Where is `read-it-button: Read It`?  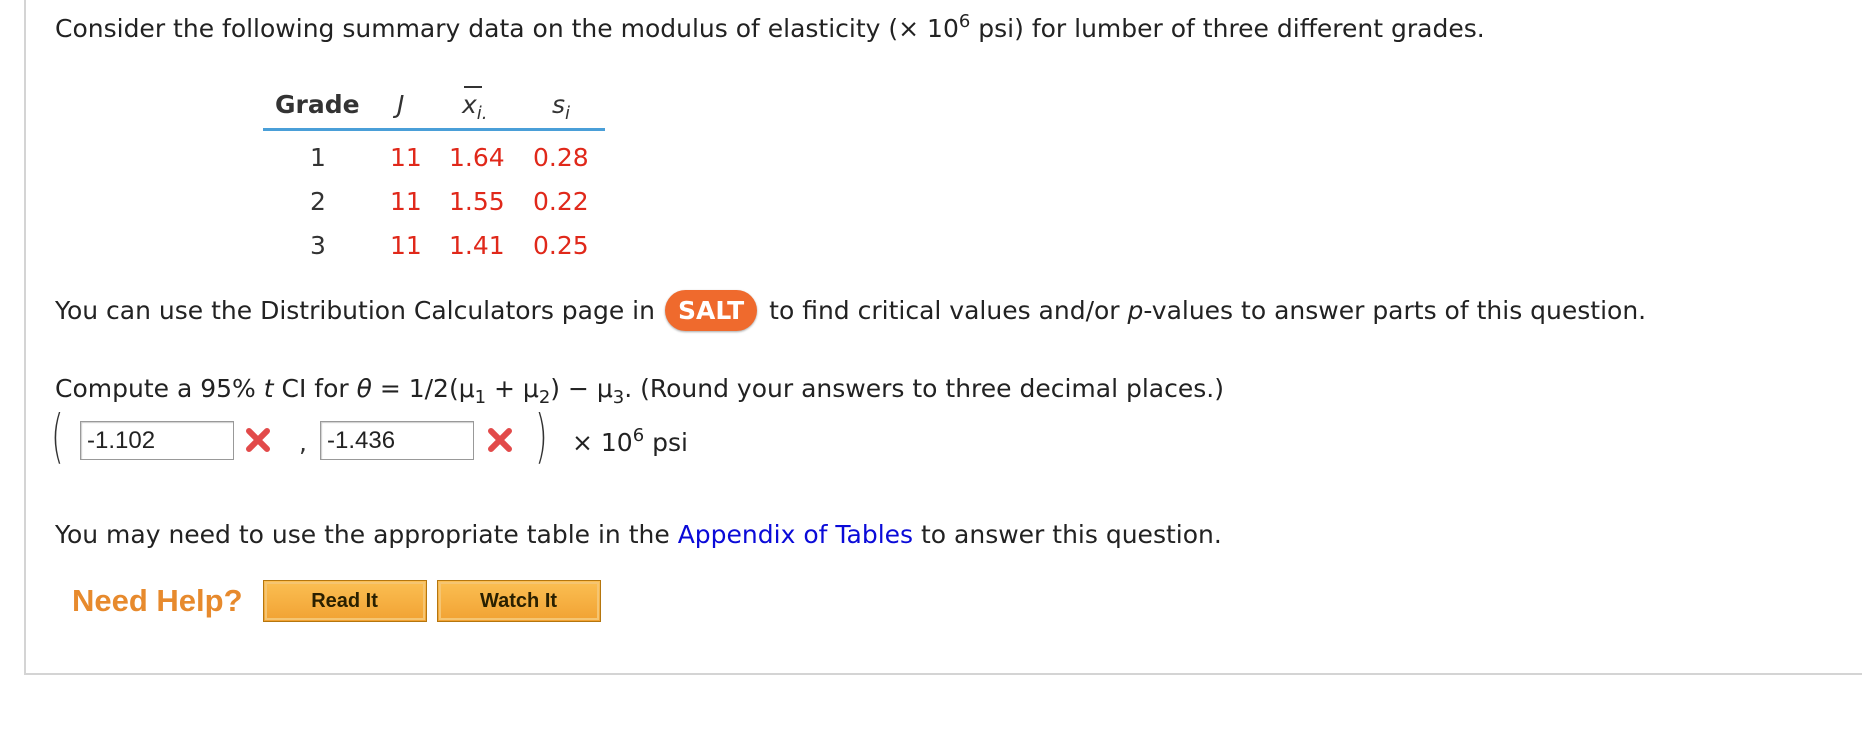 read-it-button: Read It is located at coordinates (344, 601).